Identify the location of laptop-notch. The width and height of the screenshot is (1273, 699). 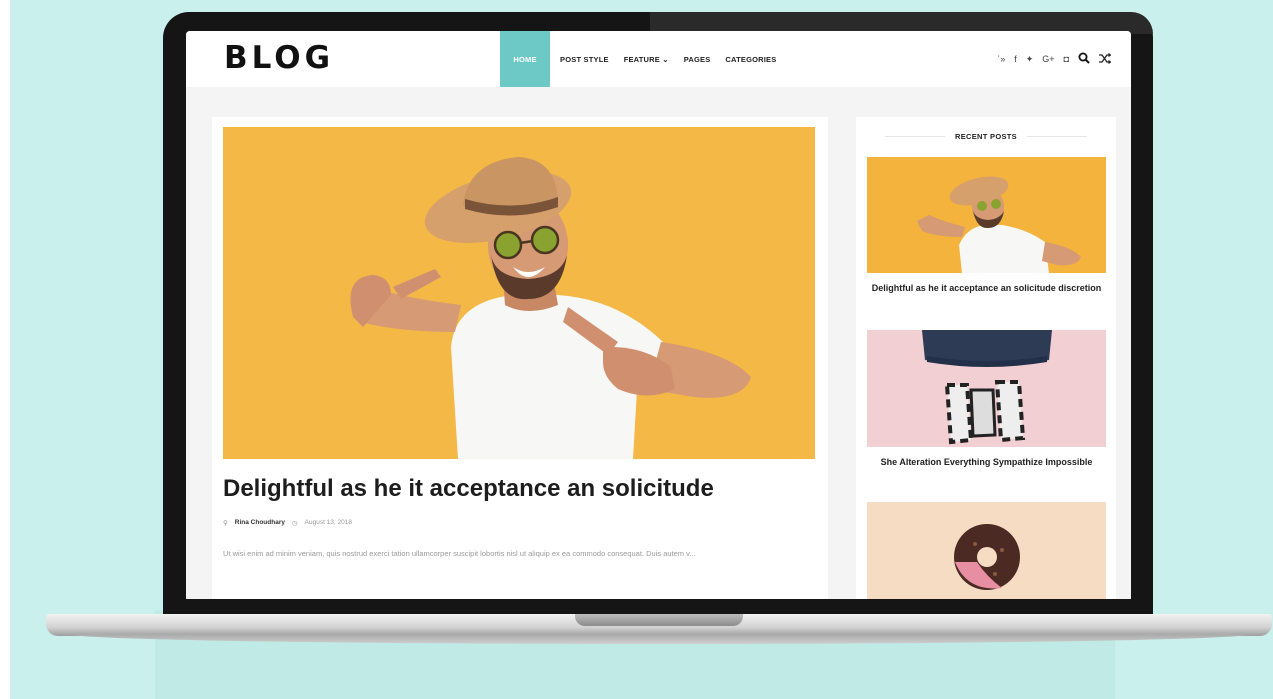
(659, 620).